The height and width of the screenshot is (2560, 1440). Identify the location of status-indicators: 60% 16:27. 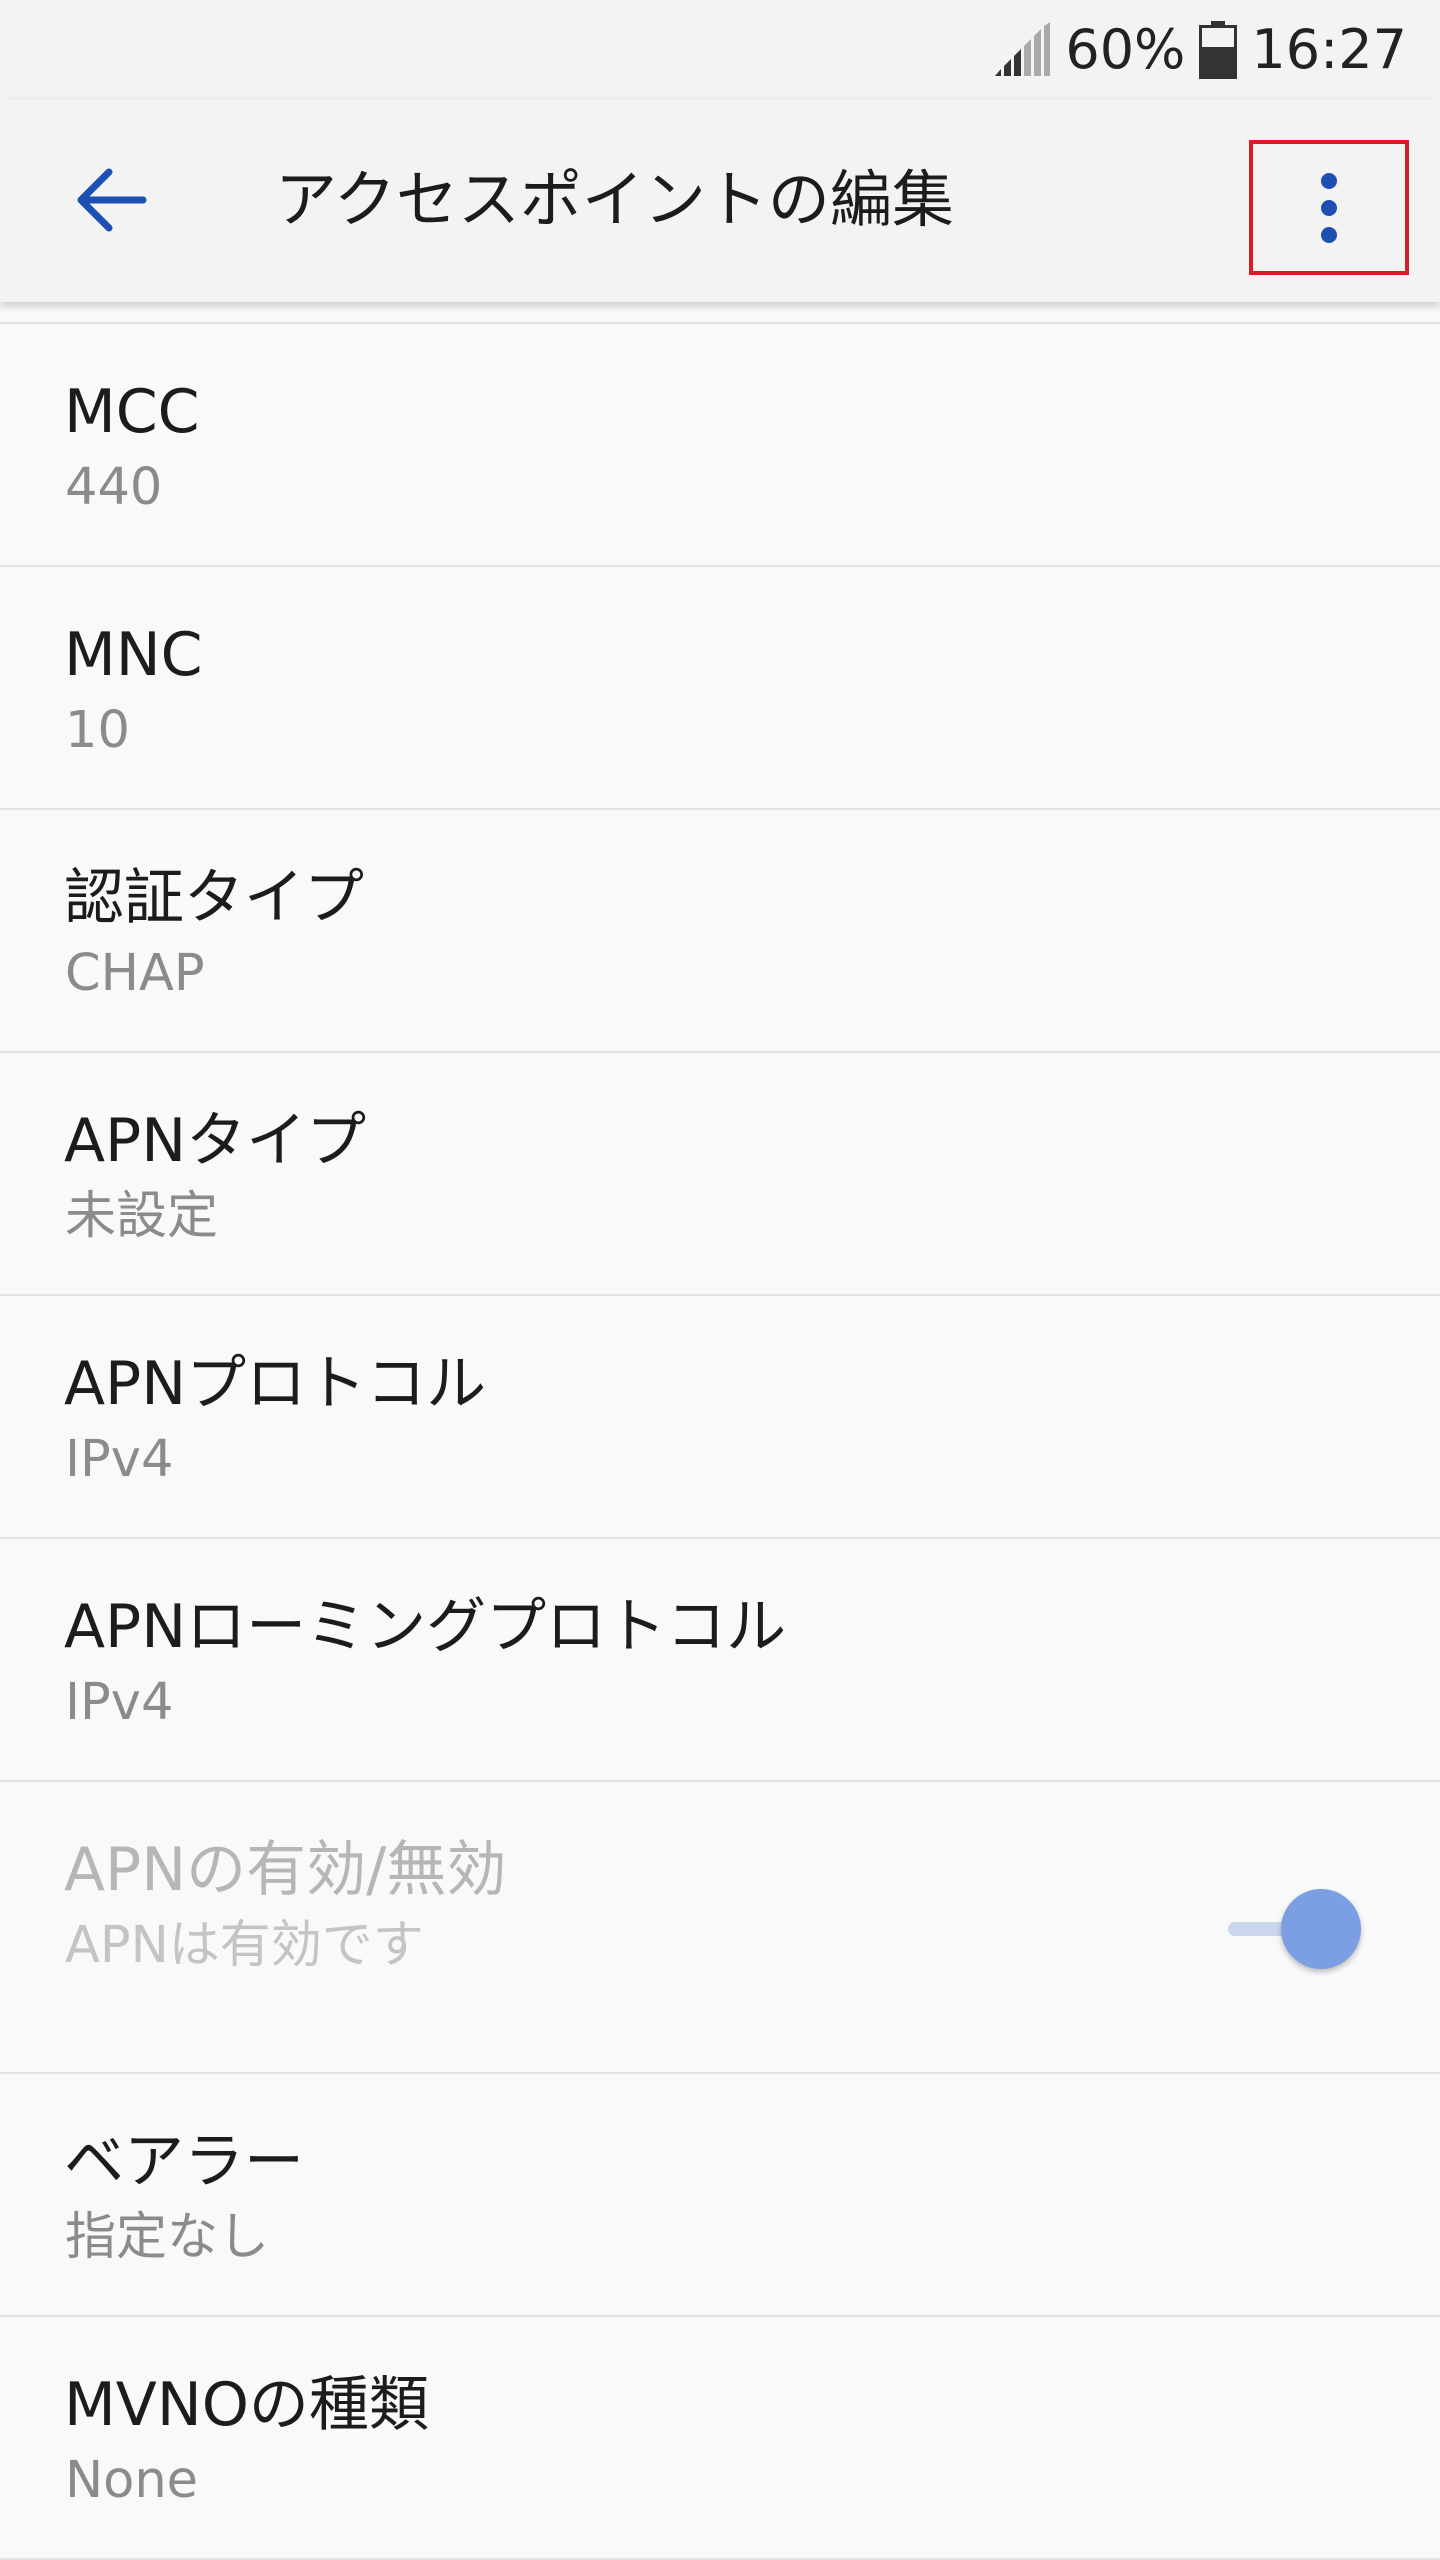
(1200, 50).